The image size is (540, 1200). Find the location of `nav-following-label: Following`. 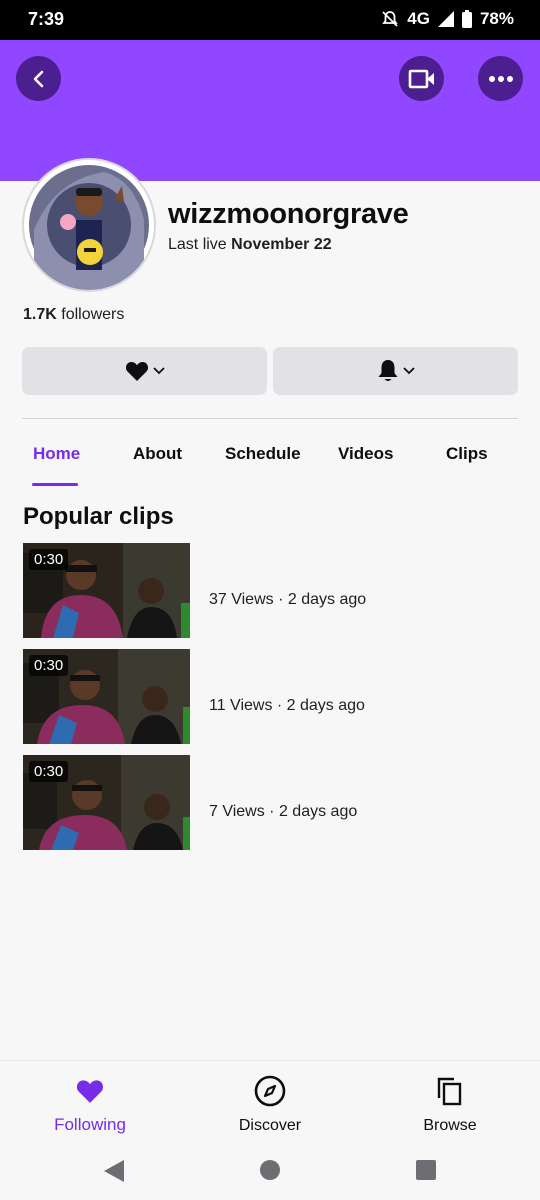

nav-following-label: Following is located at coordinates (90, 1124).